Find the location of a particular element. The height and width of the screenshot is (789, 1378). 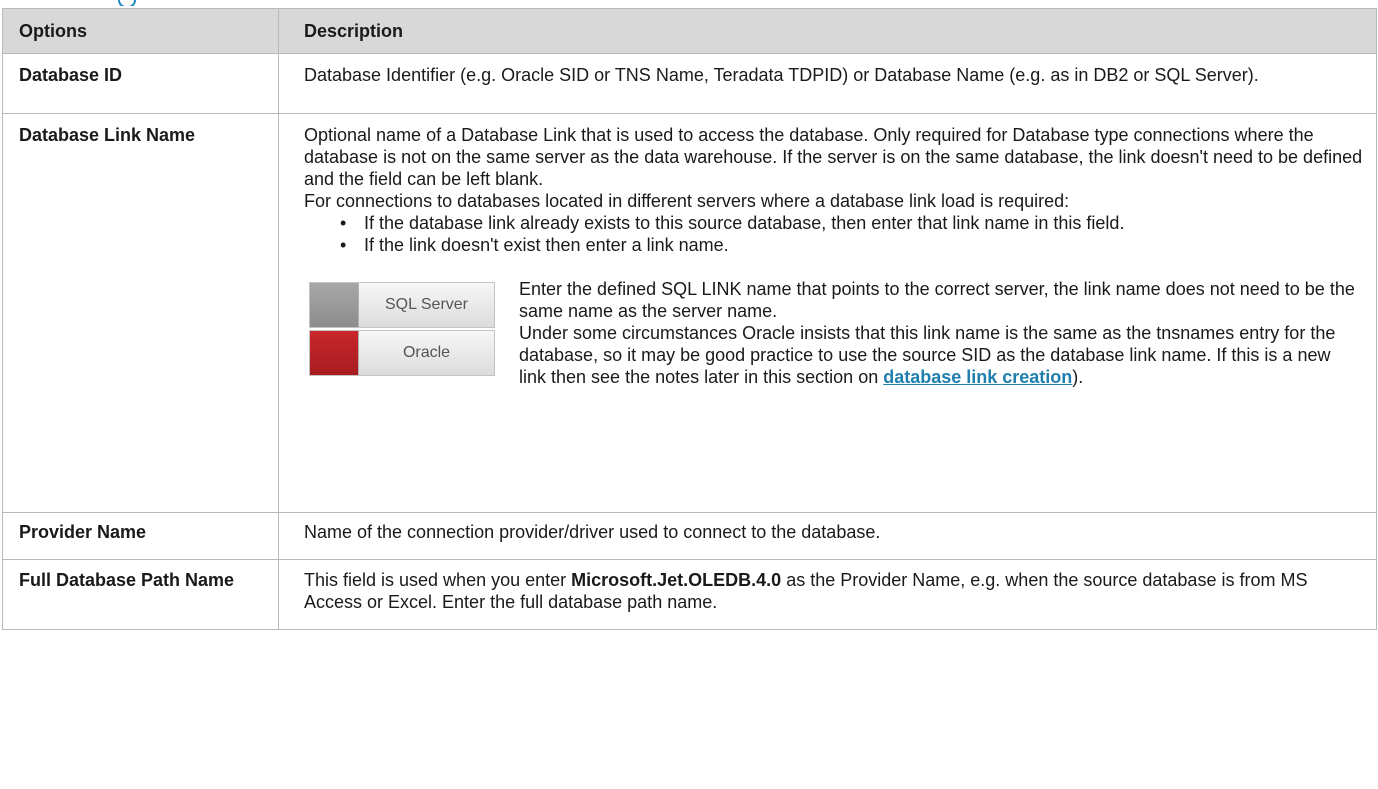

heading-fragment is located at coordinates (689, 3).